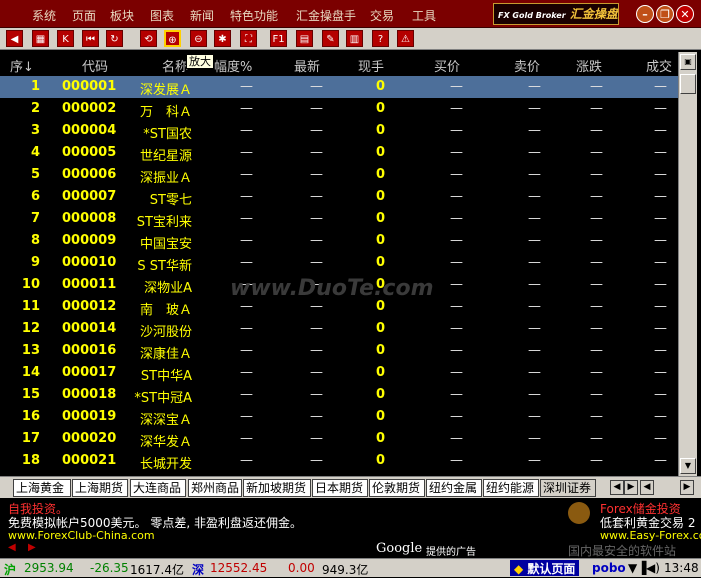  Describe the element at coordinates (653, 568) in the screenshot. I see `sound-icon: ◀)` at that location.